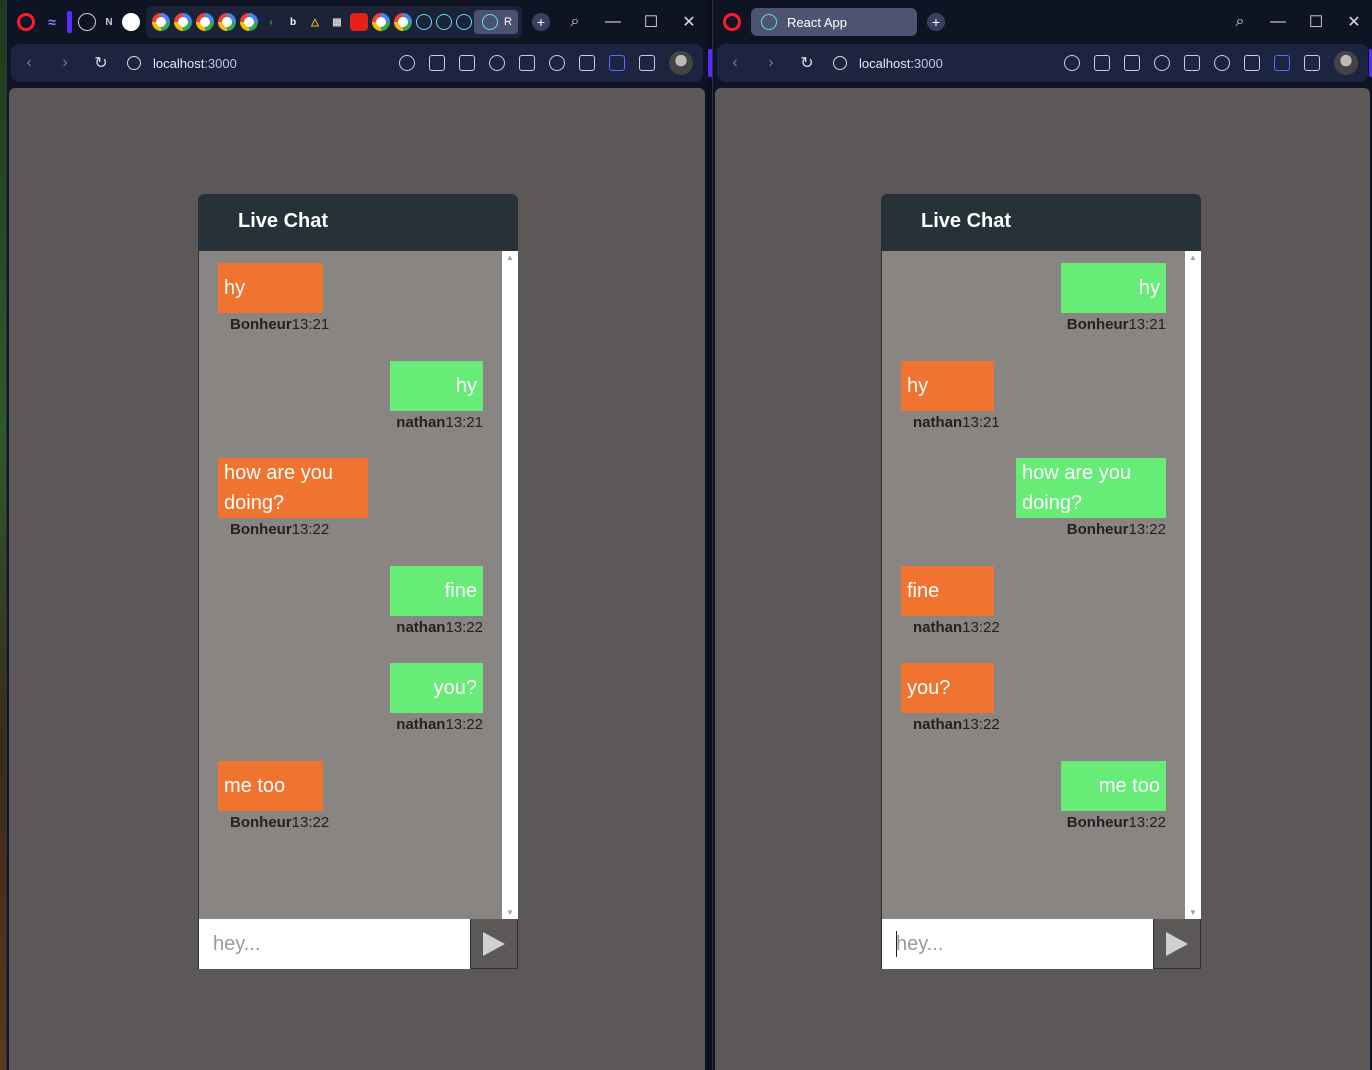 The image size is (1372, 1070). Describe the element at coordinates (293, 22) in the screenshot. I see `bold-b-tab-icon: b` at that location.